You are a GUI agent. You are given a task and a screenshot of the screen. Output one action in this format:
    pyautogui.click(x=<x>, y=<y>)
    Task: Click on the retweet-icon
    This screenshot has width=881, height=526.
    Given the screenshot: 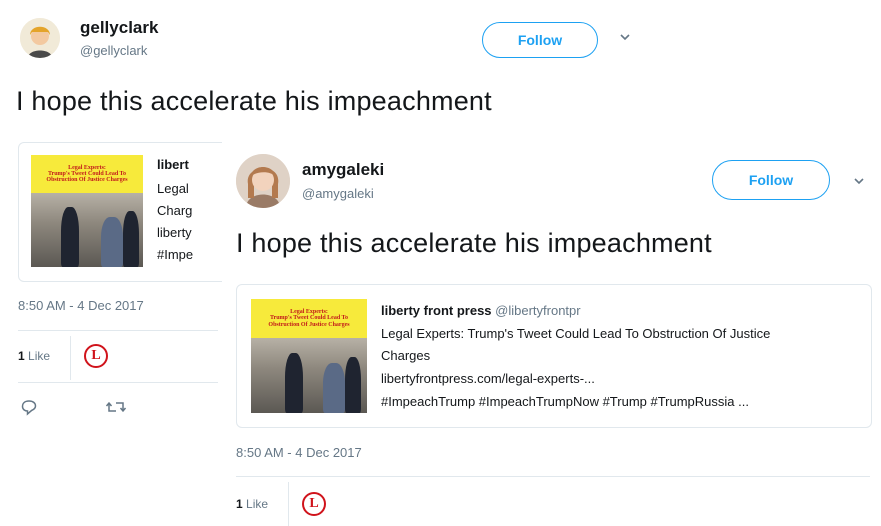 What is the action you would take?
    pyautogui.click(x=116, y=409)
    